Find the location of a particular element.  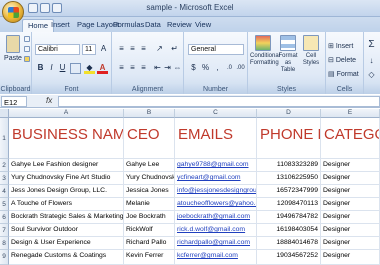

paste-button: Paste is located at coordinates (13, 48).